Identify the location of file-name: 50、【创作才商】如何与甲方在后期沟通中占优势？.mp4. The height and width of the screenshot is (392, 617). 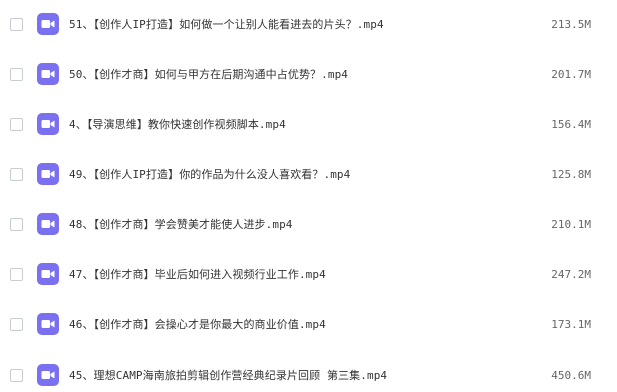
(208, 74).